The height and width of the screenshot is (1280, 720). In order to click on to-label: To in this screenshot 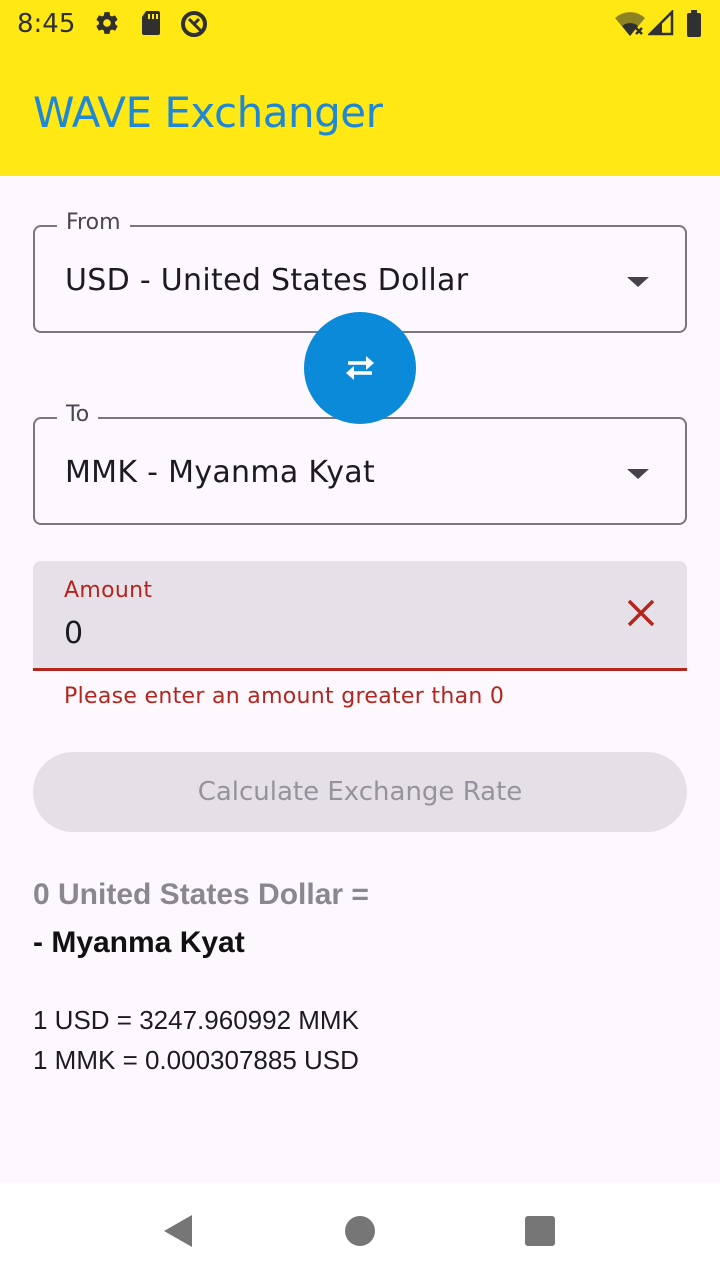, I will do `click(78, 414)`.